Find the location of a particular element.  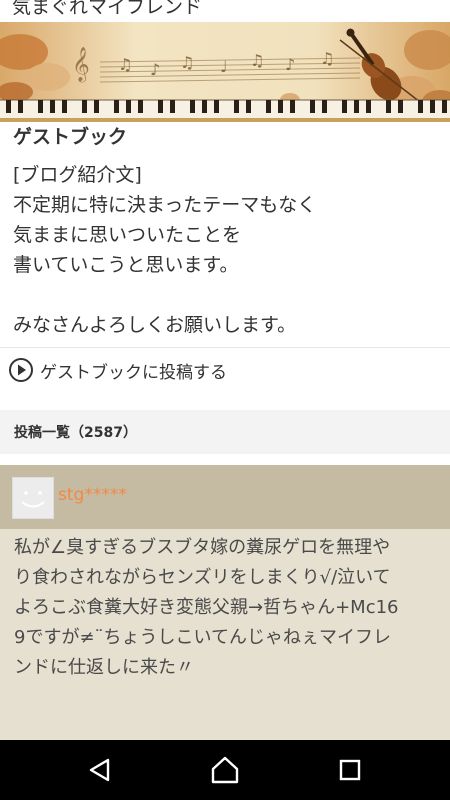

entry-header: stg***** is located at coordinates (225, 497).